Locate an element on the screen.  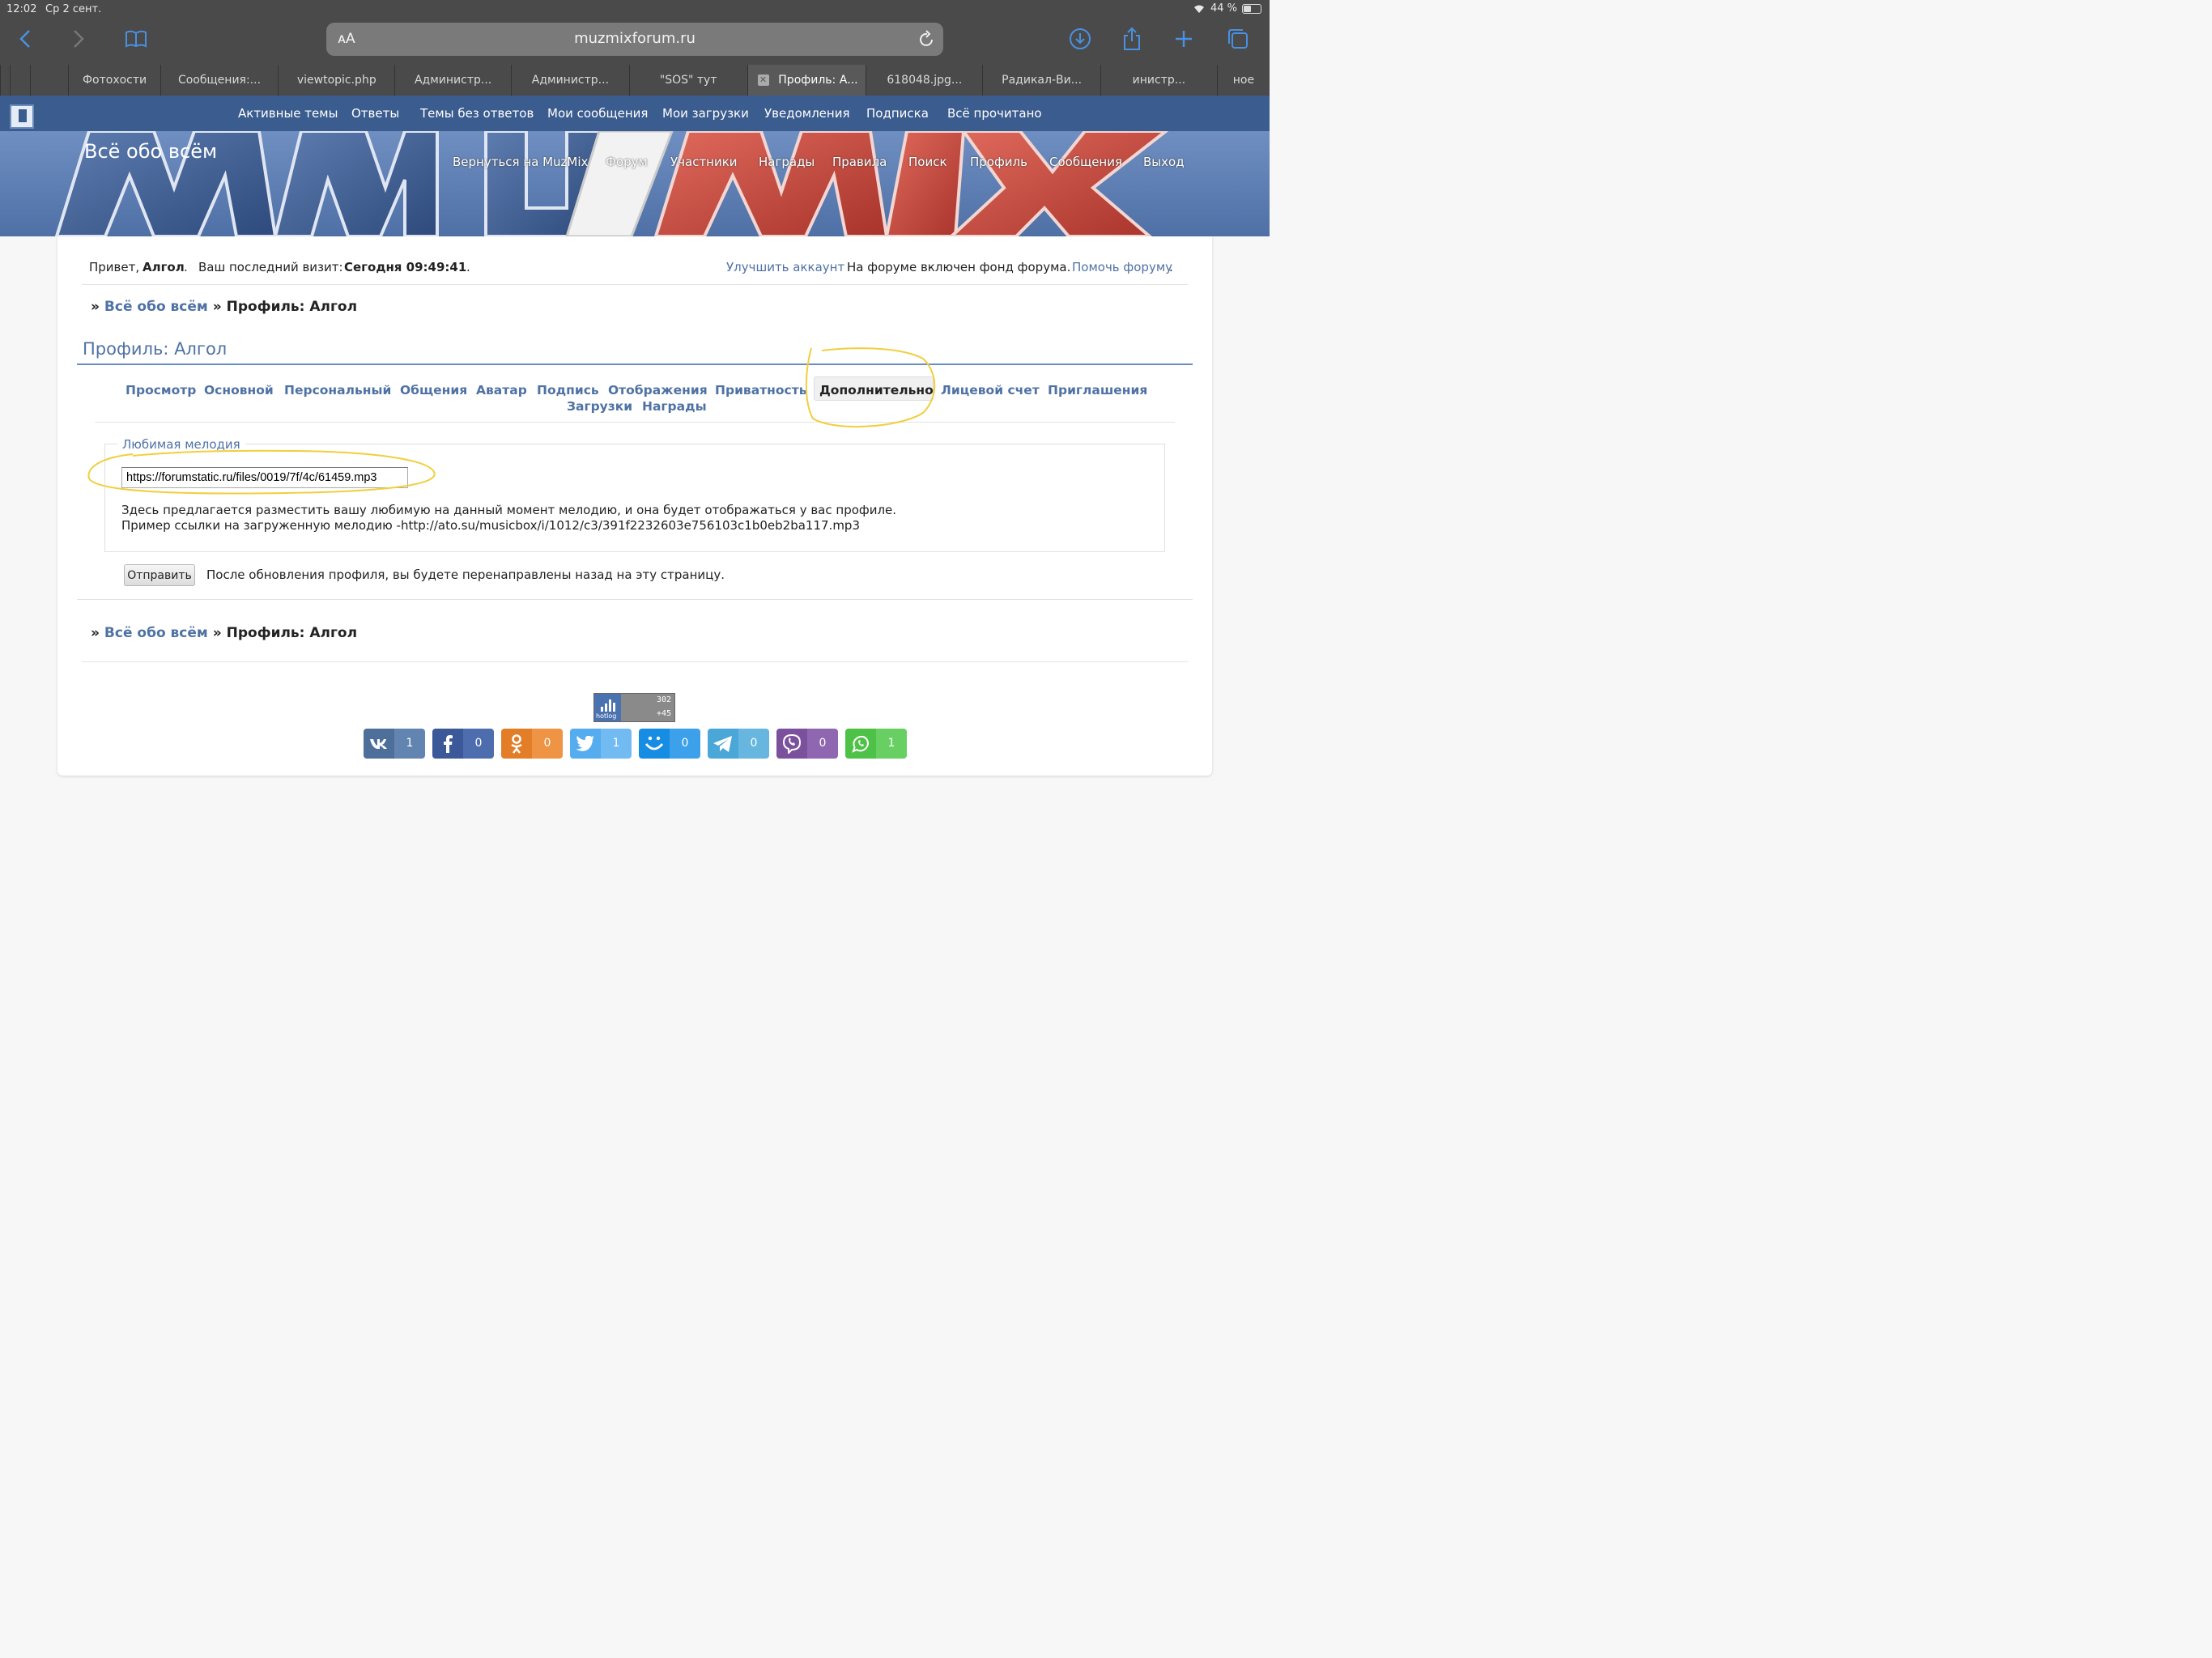
upgrade-account-link: Улучшить аккаунт is located at coordinates (785, 267).